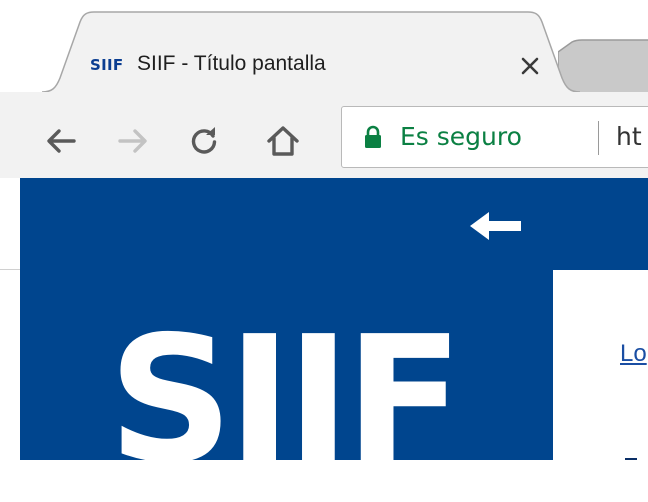 This screenshot has width=648, height=502. What do you see at coordinates (373, 136) in the screenshot?
I see `lock-icon` at bounding box center [373, 136].